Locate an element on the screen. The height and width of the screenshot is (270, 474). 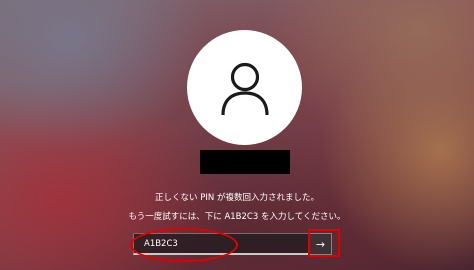
submit-button: → is located at coordinates (320, 244).